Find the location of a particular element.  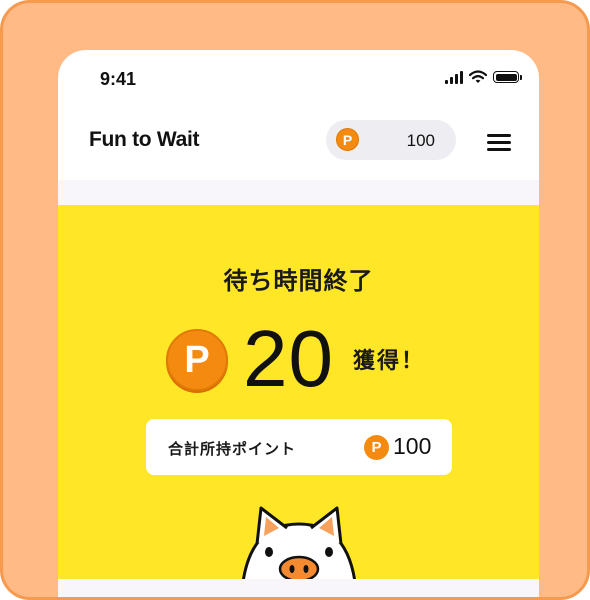

status-bar: 9:41 is located at coordinates (298, 79).